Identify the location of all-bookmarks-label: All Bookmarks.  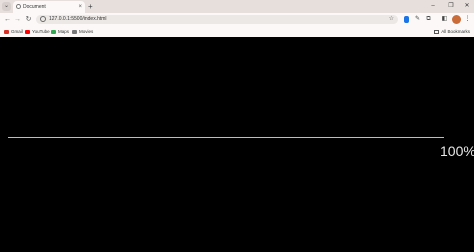
(455, 31).